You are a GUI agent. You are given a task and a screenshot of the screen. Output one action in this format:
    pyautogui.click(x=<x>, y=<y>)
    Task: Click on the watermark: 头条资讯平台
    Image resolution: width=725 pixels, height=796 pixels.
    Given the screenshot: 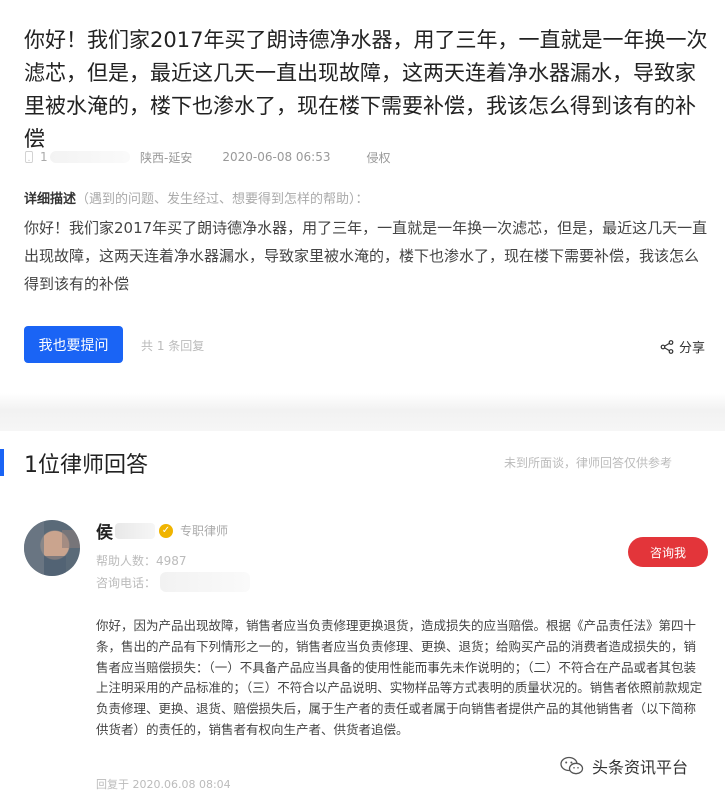 What is the action you would take?
    pyautogui.click(x=624, y=766)
    